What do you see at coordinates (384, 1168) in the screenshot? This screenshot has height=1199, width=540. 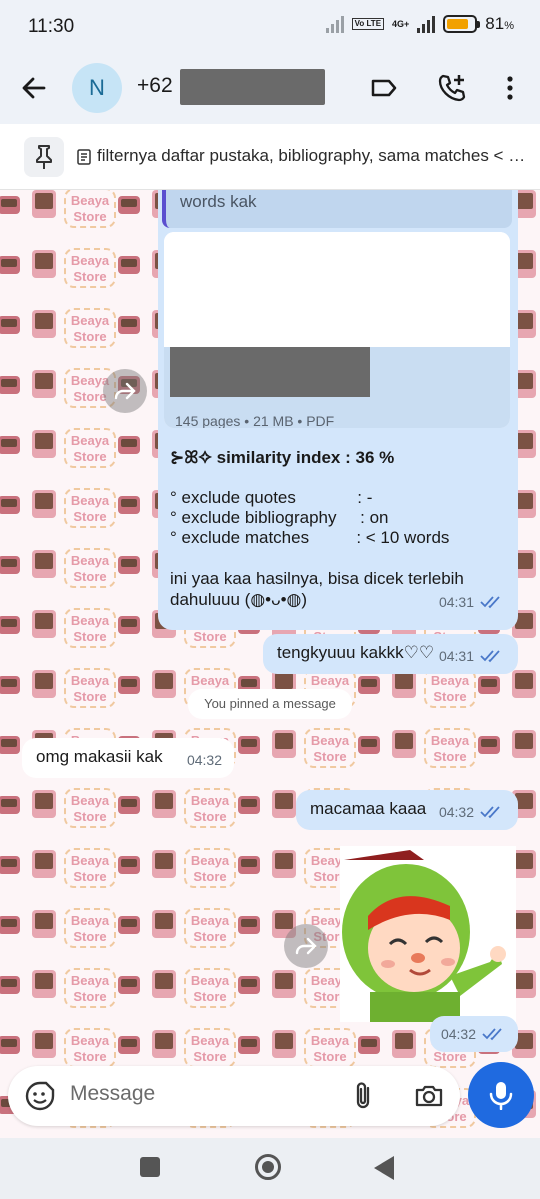 I see `back-button` at bounding box center [384, 1168].